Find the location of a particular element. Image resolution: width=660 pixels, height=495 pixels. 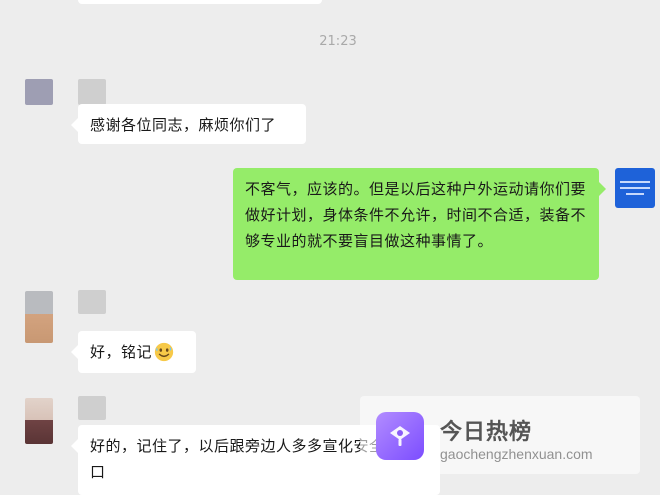

watermark-brand: 今日热榜 is located at coordinates (486, 432).